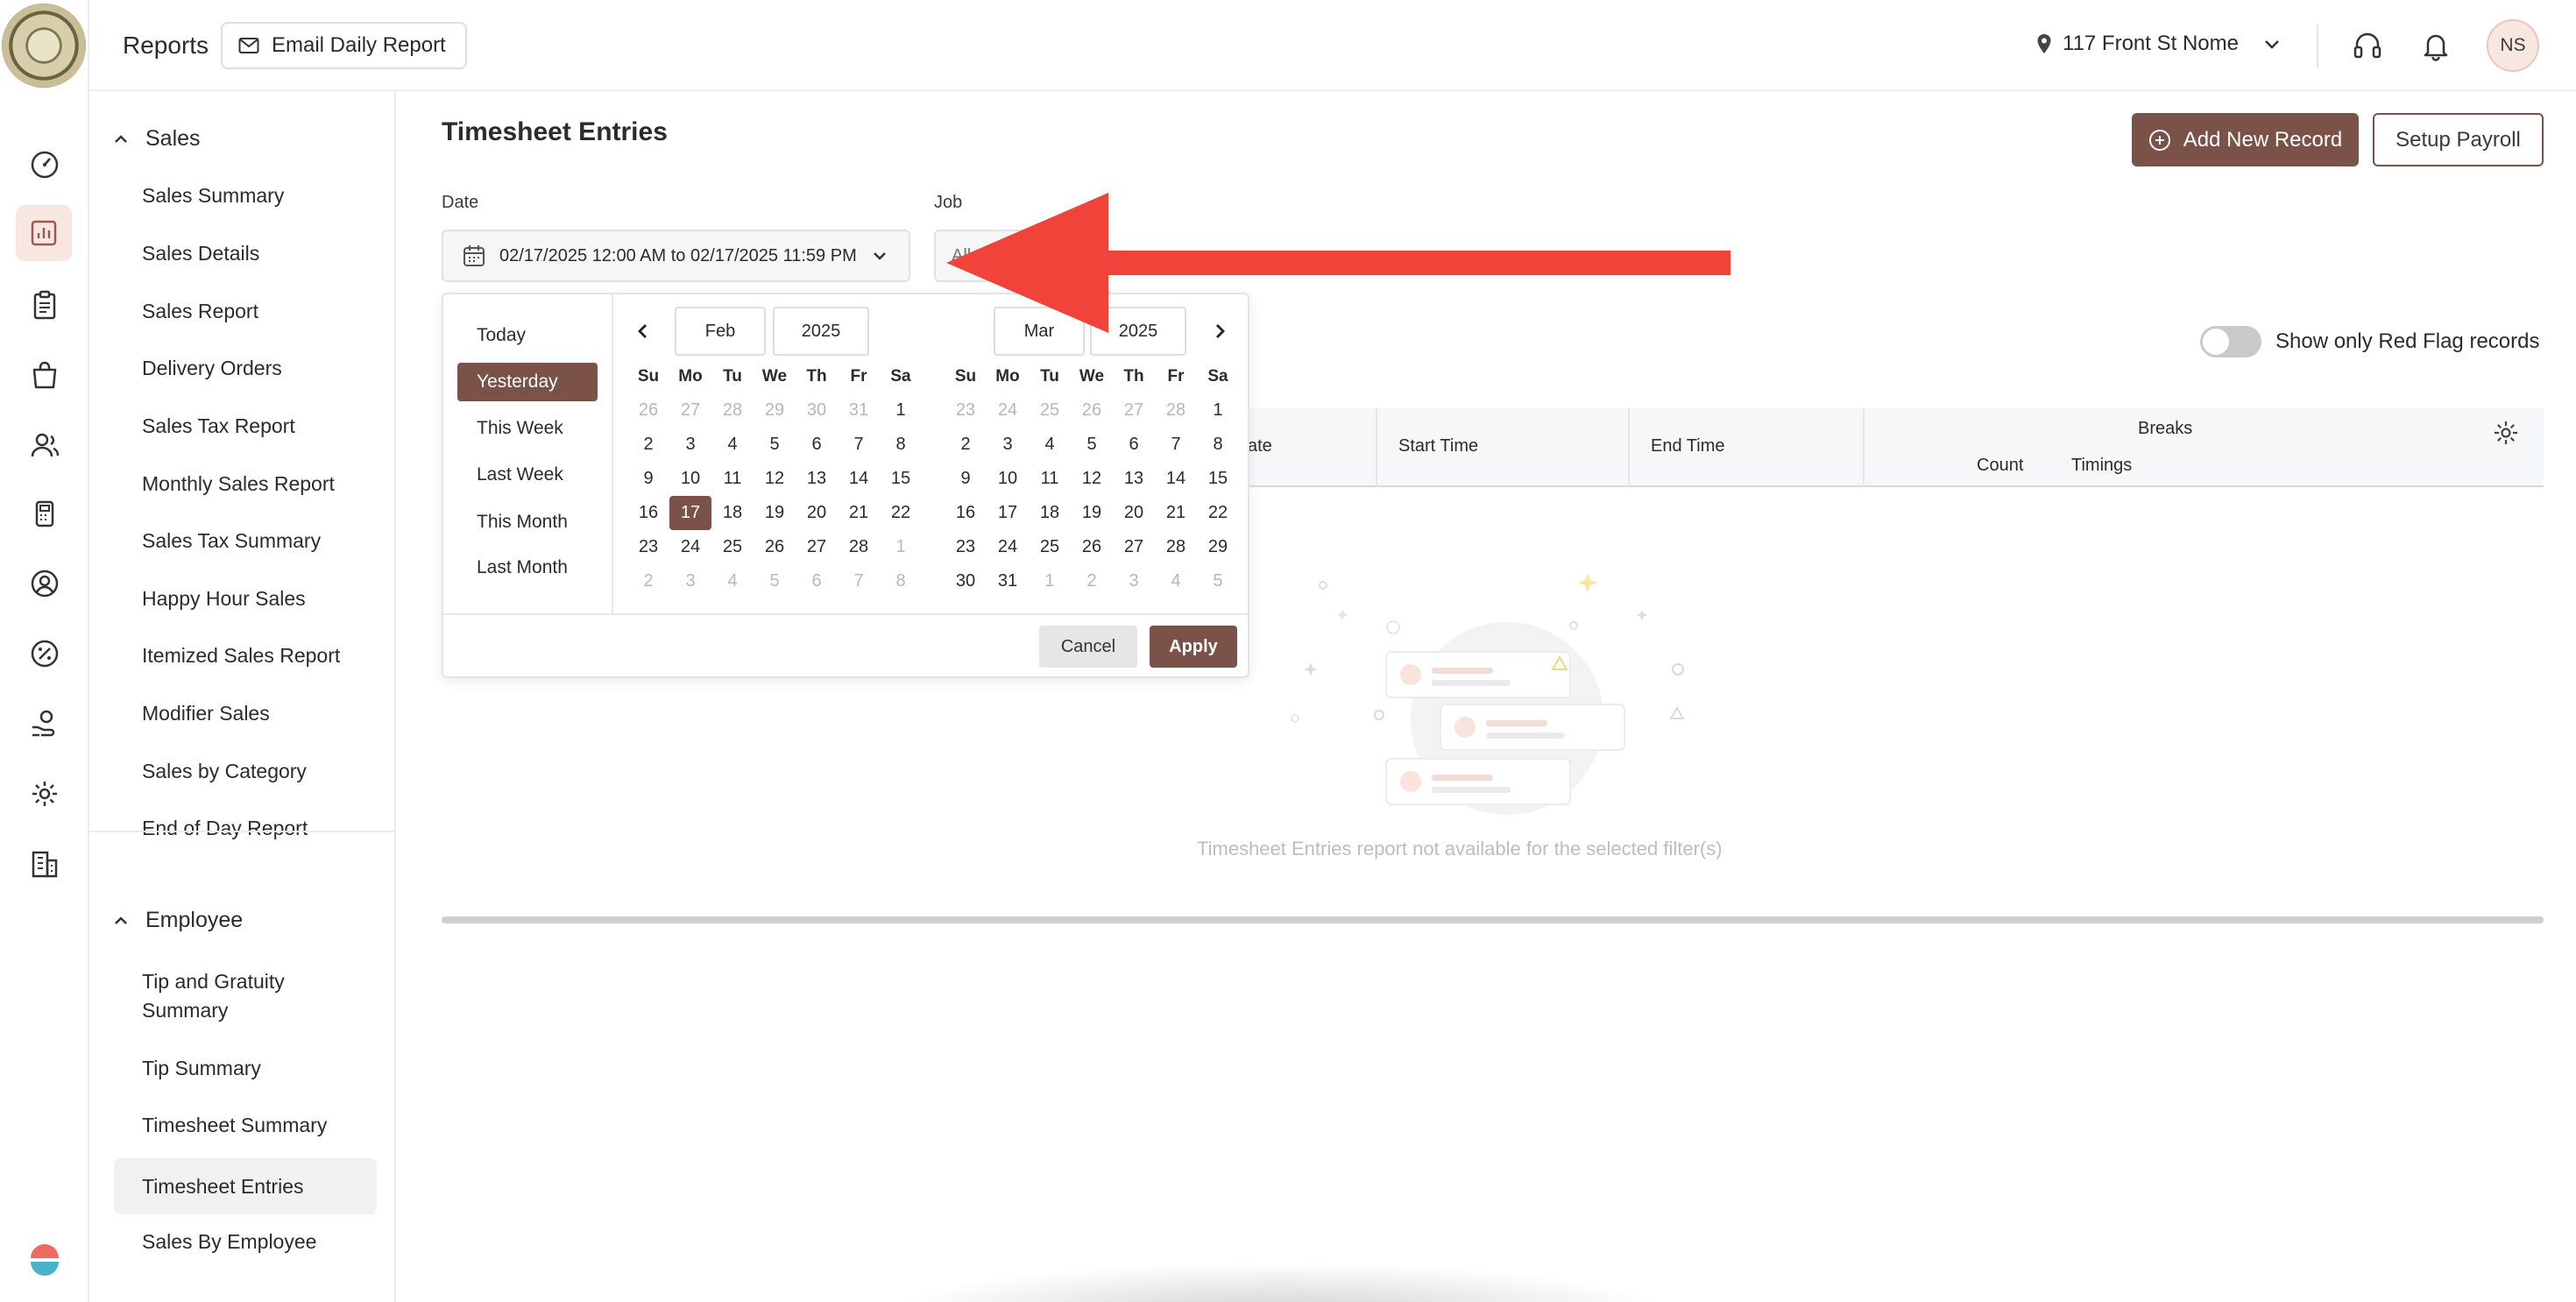 Image resolution: width=2576 pixels, height=1302 pixels. Describe the element at coordinates (245, 1186) in the screenshot. I see `sidebar-item-timesheet-entries: Timesheet Entries` at that location.